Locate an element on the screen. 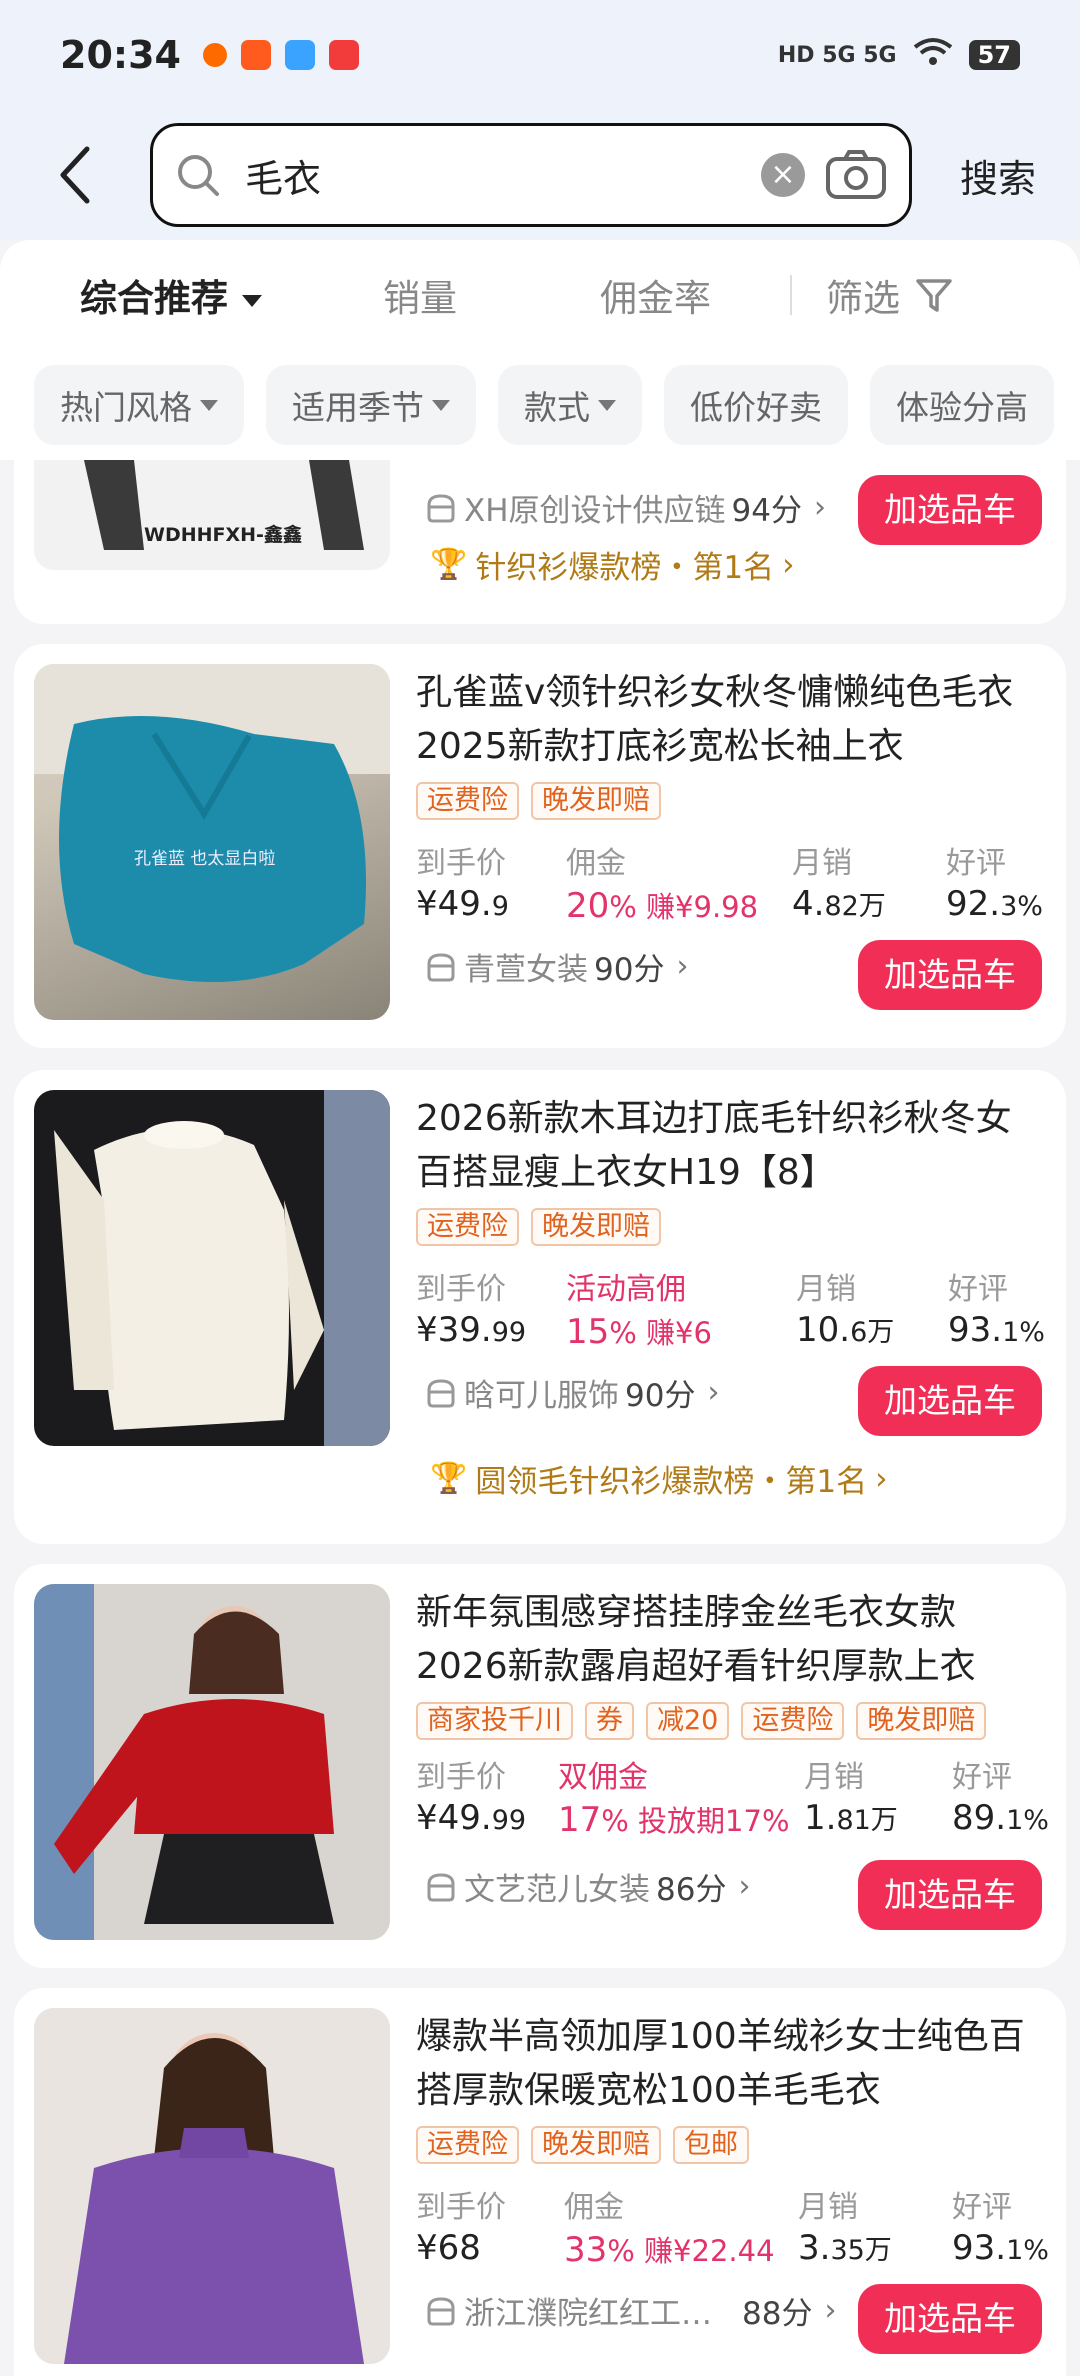  shop-link: 文艺范儿女装 86分 › is located at coordinates (587, 1886).